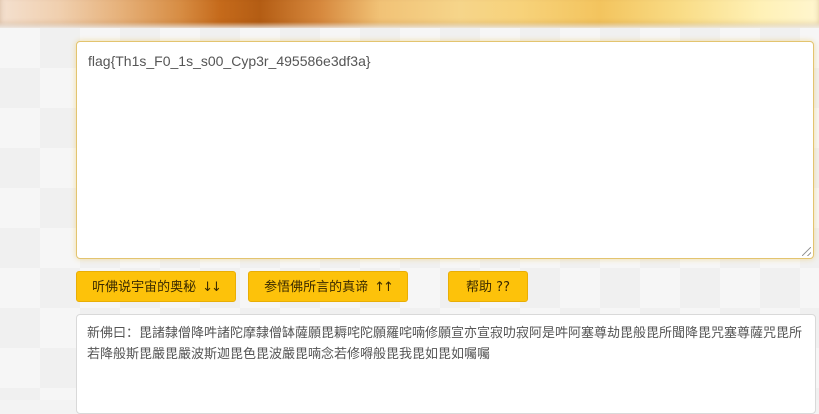 The width and height of the screenshot is (819, 414). Describe the element at coordinates (316, 287) in the screenshot. I see `decode-button-label: 参悟佛所言的真谛` at that location.